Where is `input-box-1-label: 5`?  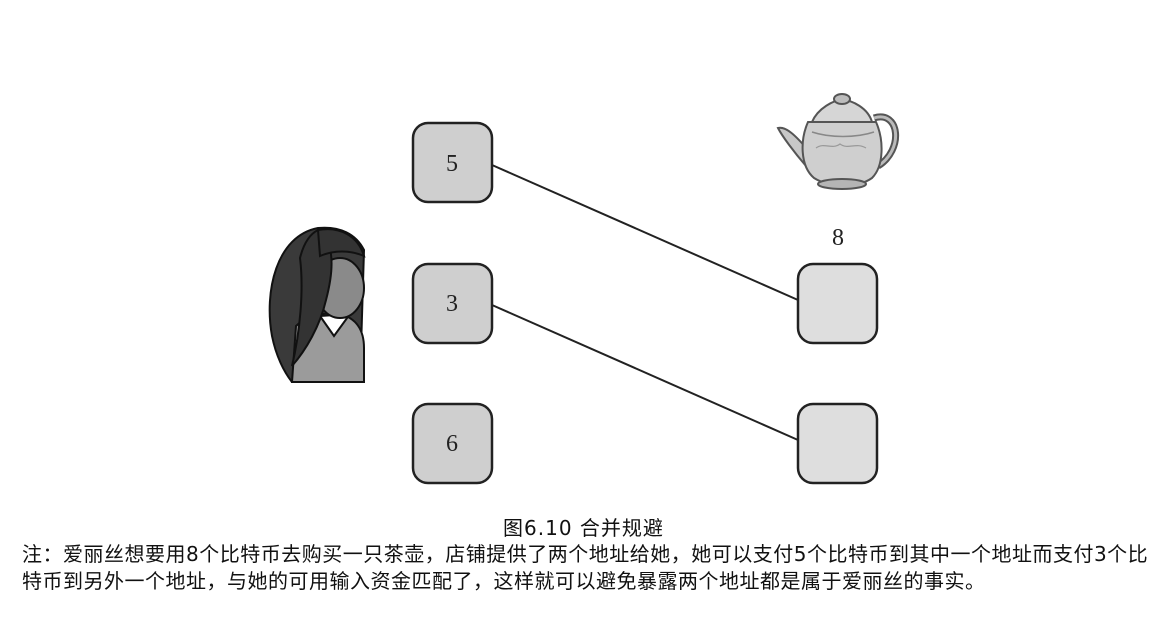 input-box-1-label: 5 is located at coordinates (452, 164).